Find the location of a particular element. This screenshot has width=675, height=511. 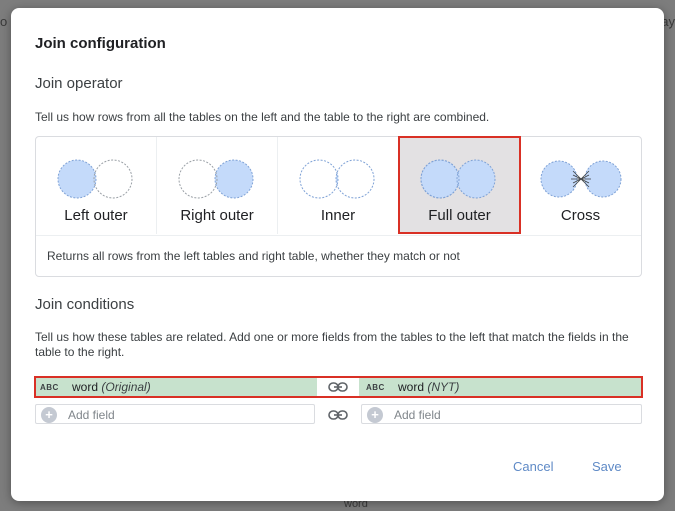

cross-join-icon is located at coordinates (581, 179).